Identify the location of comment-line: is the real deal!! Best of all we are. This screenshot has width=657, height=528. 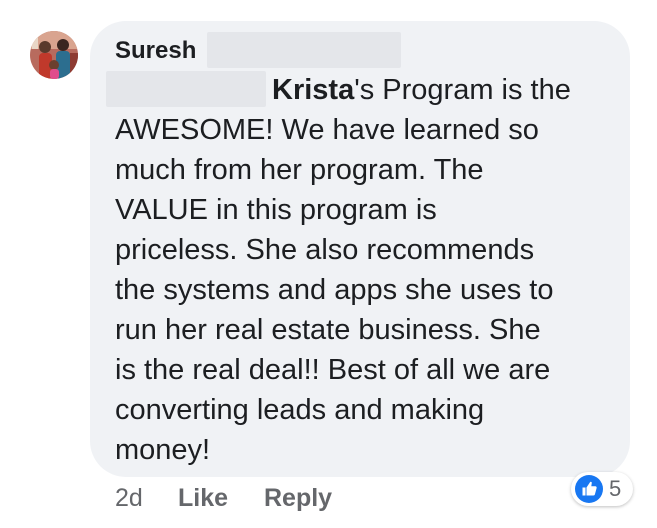
(333, 370).